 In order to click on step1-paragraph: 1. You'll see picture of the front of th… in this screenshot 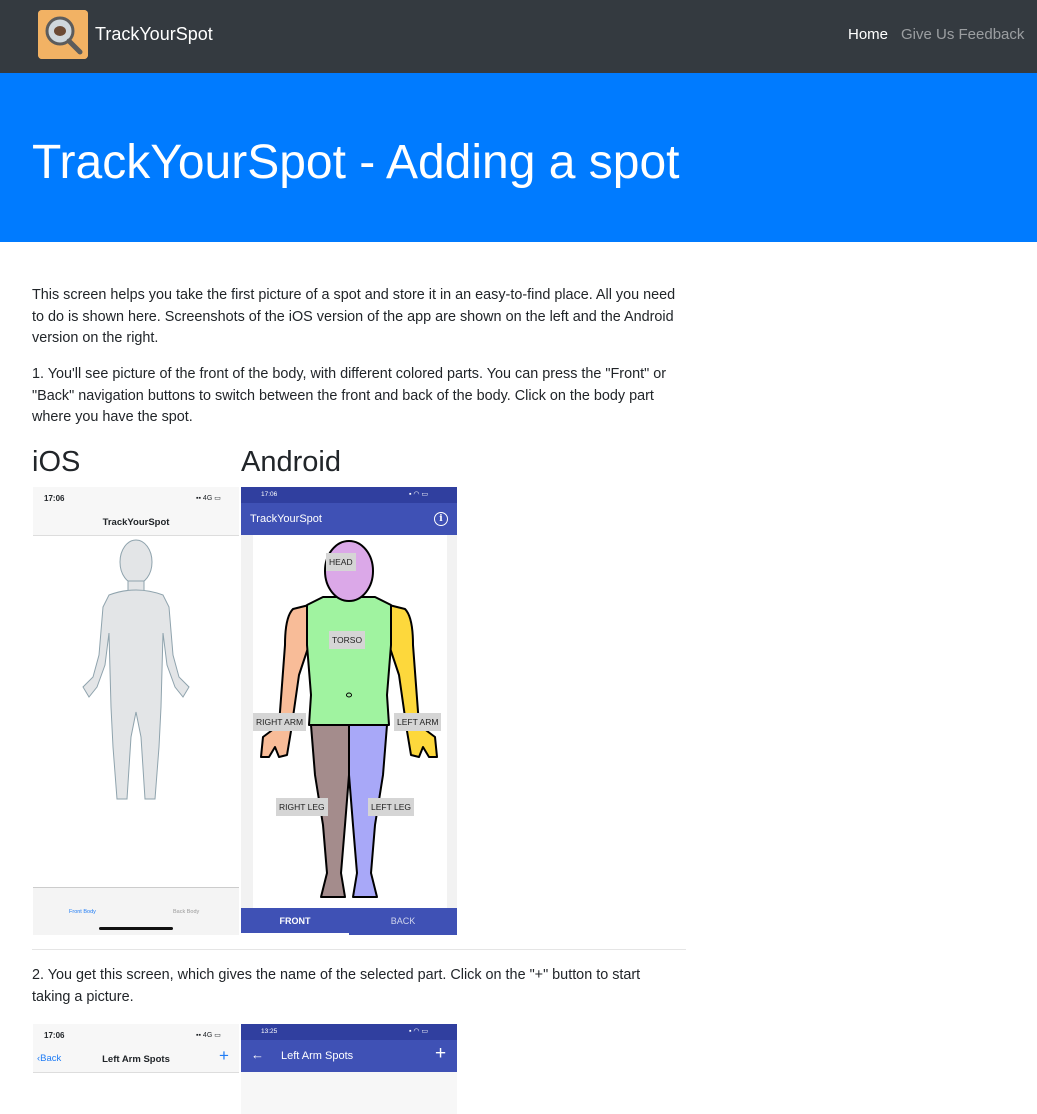, I will do `click(349, 395)`.